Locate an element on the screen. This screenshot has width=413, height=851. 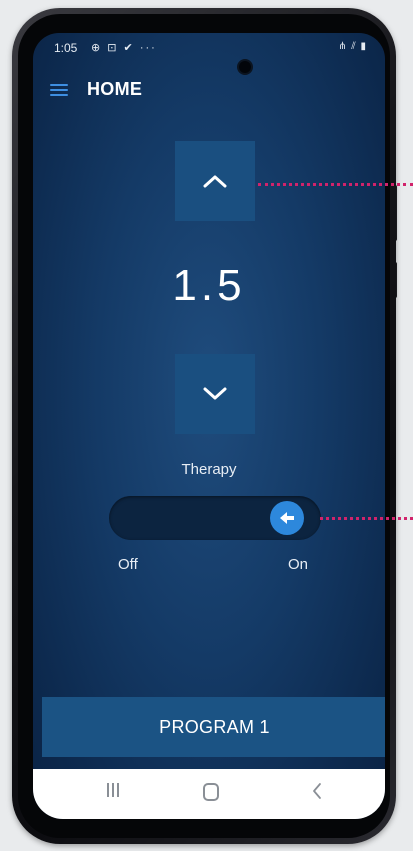
decrease-button is located at coordinates (215, 394).